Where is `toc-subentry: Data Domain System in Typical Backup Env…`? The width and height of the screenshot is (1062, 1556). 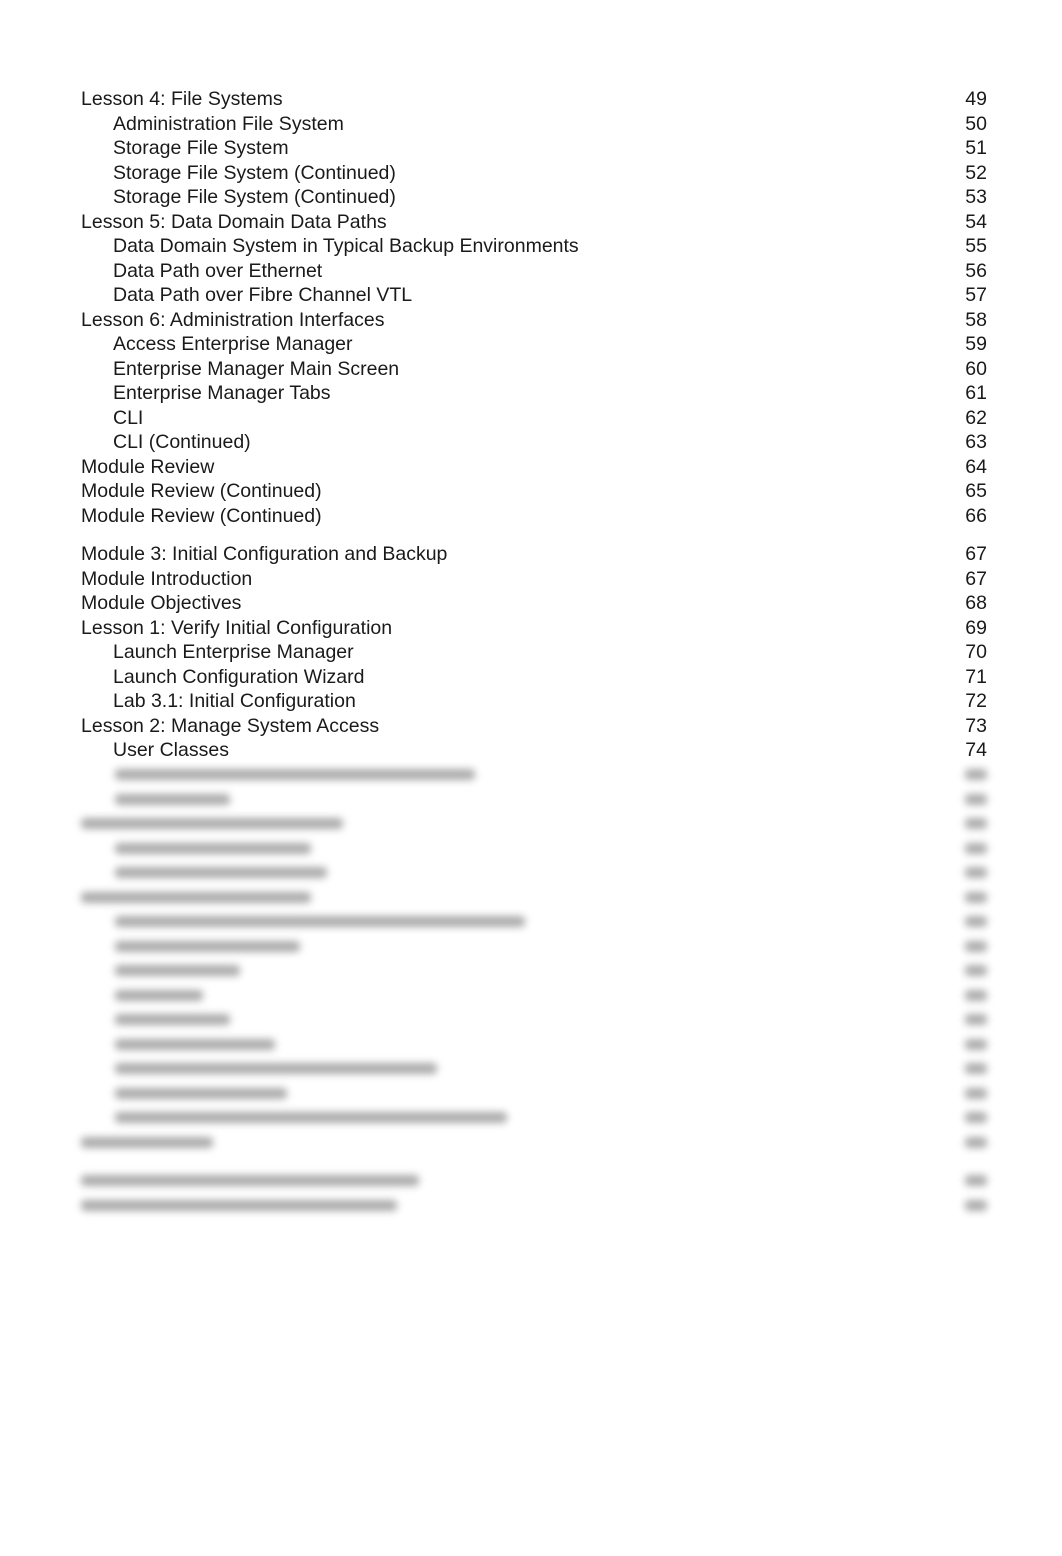
toc-subentry: Data Domain System in Typical Backup Env… is located at coordinates (534, 246).